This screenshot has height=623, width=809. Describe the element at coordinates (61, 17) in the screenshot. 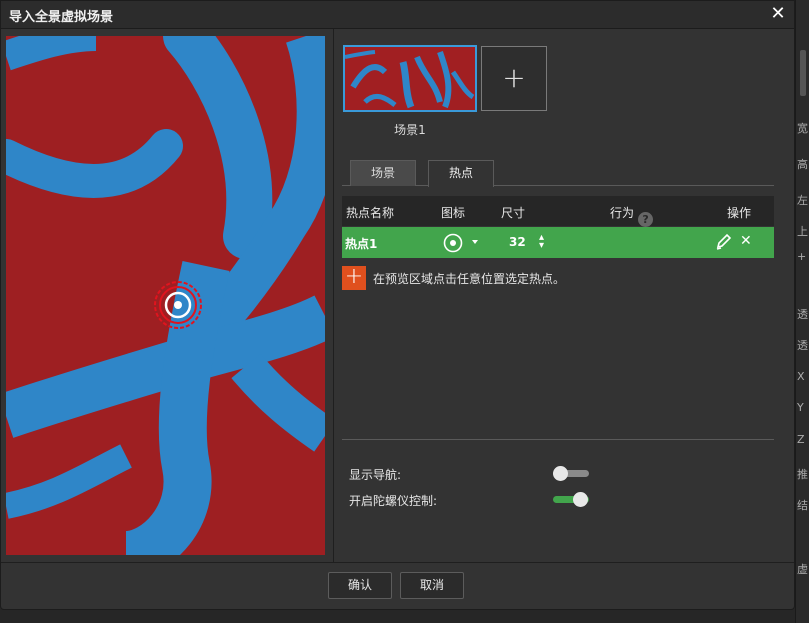

I see `dialog-title: 导入全景虚拟场景` at that location.